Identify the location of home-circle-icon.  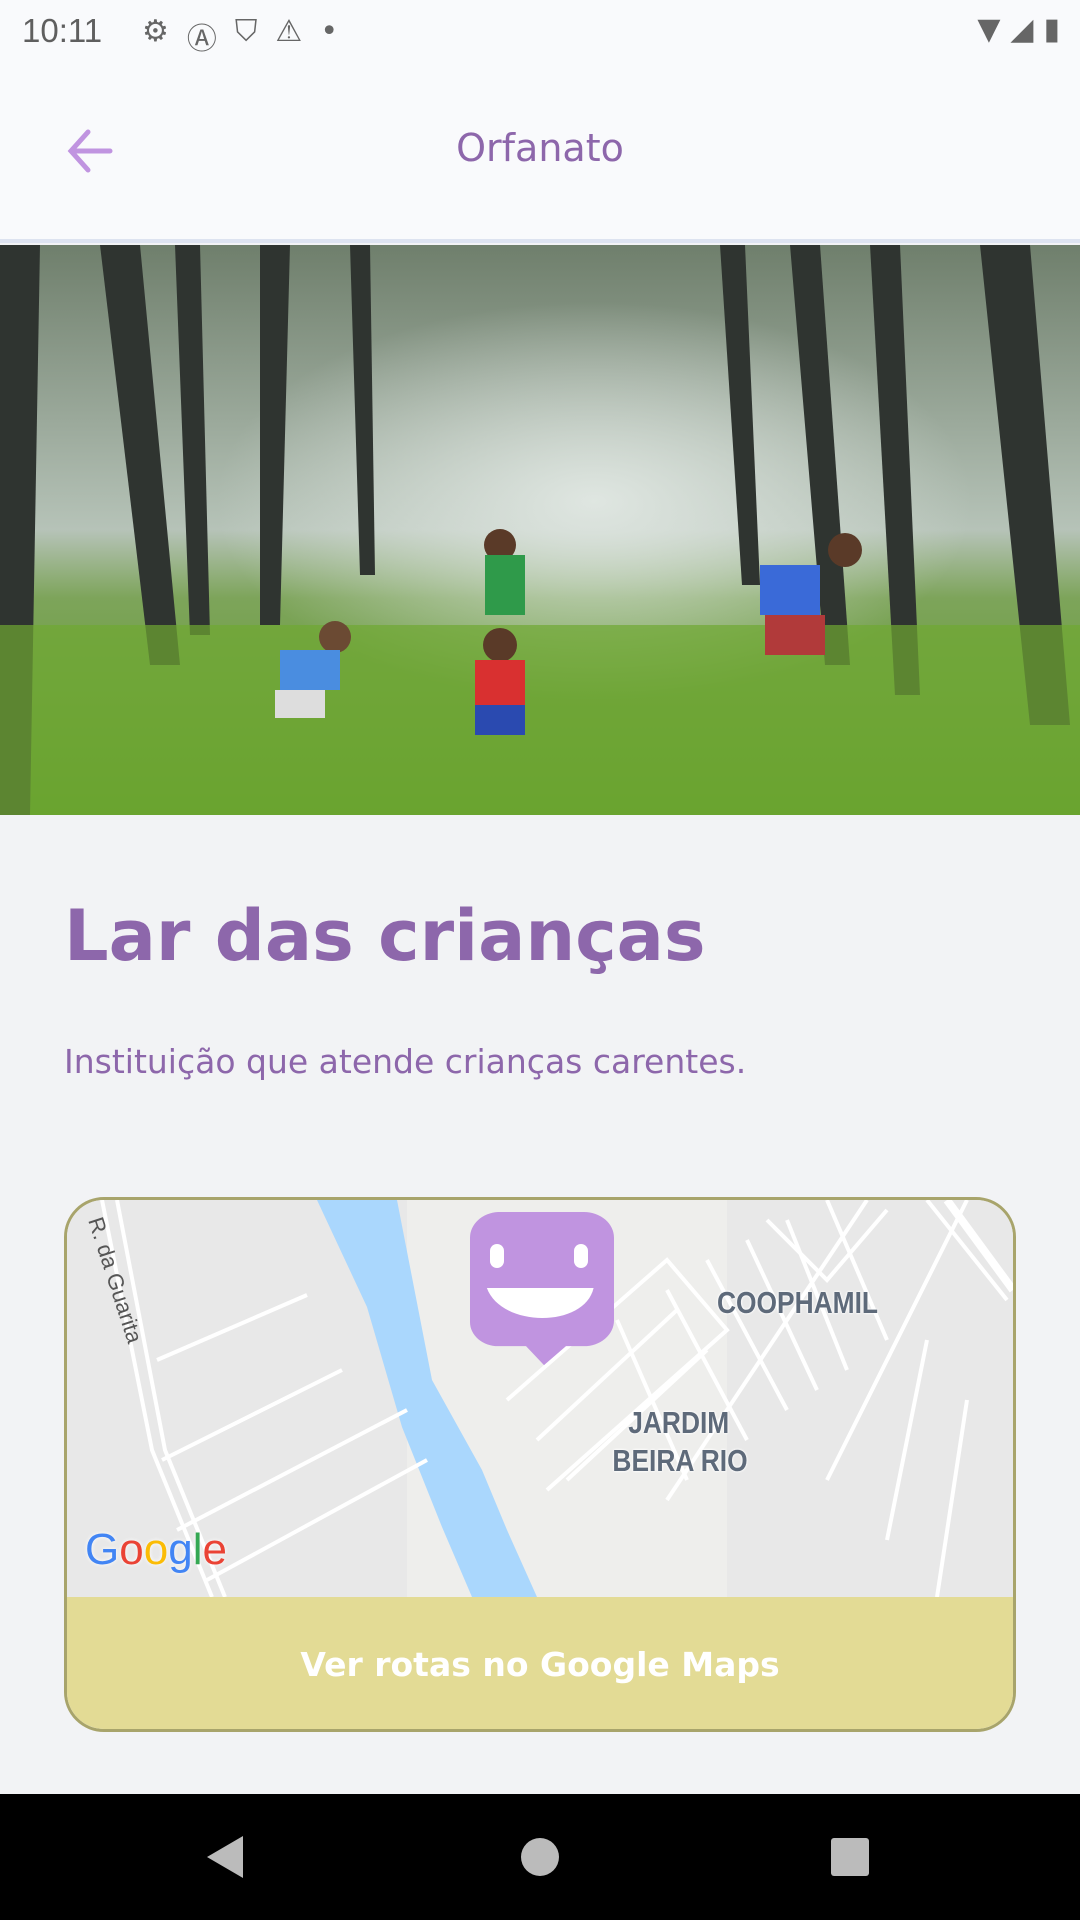
(540, 1857).